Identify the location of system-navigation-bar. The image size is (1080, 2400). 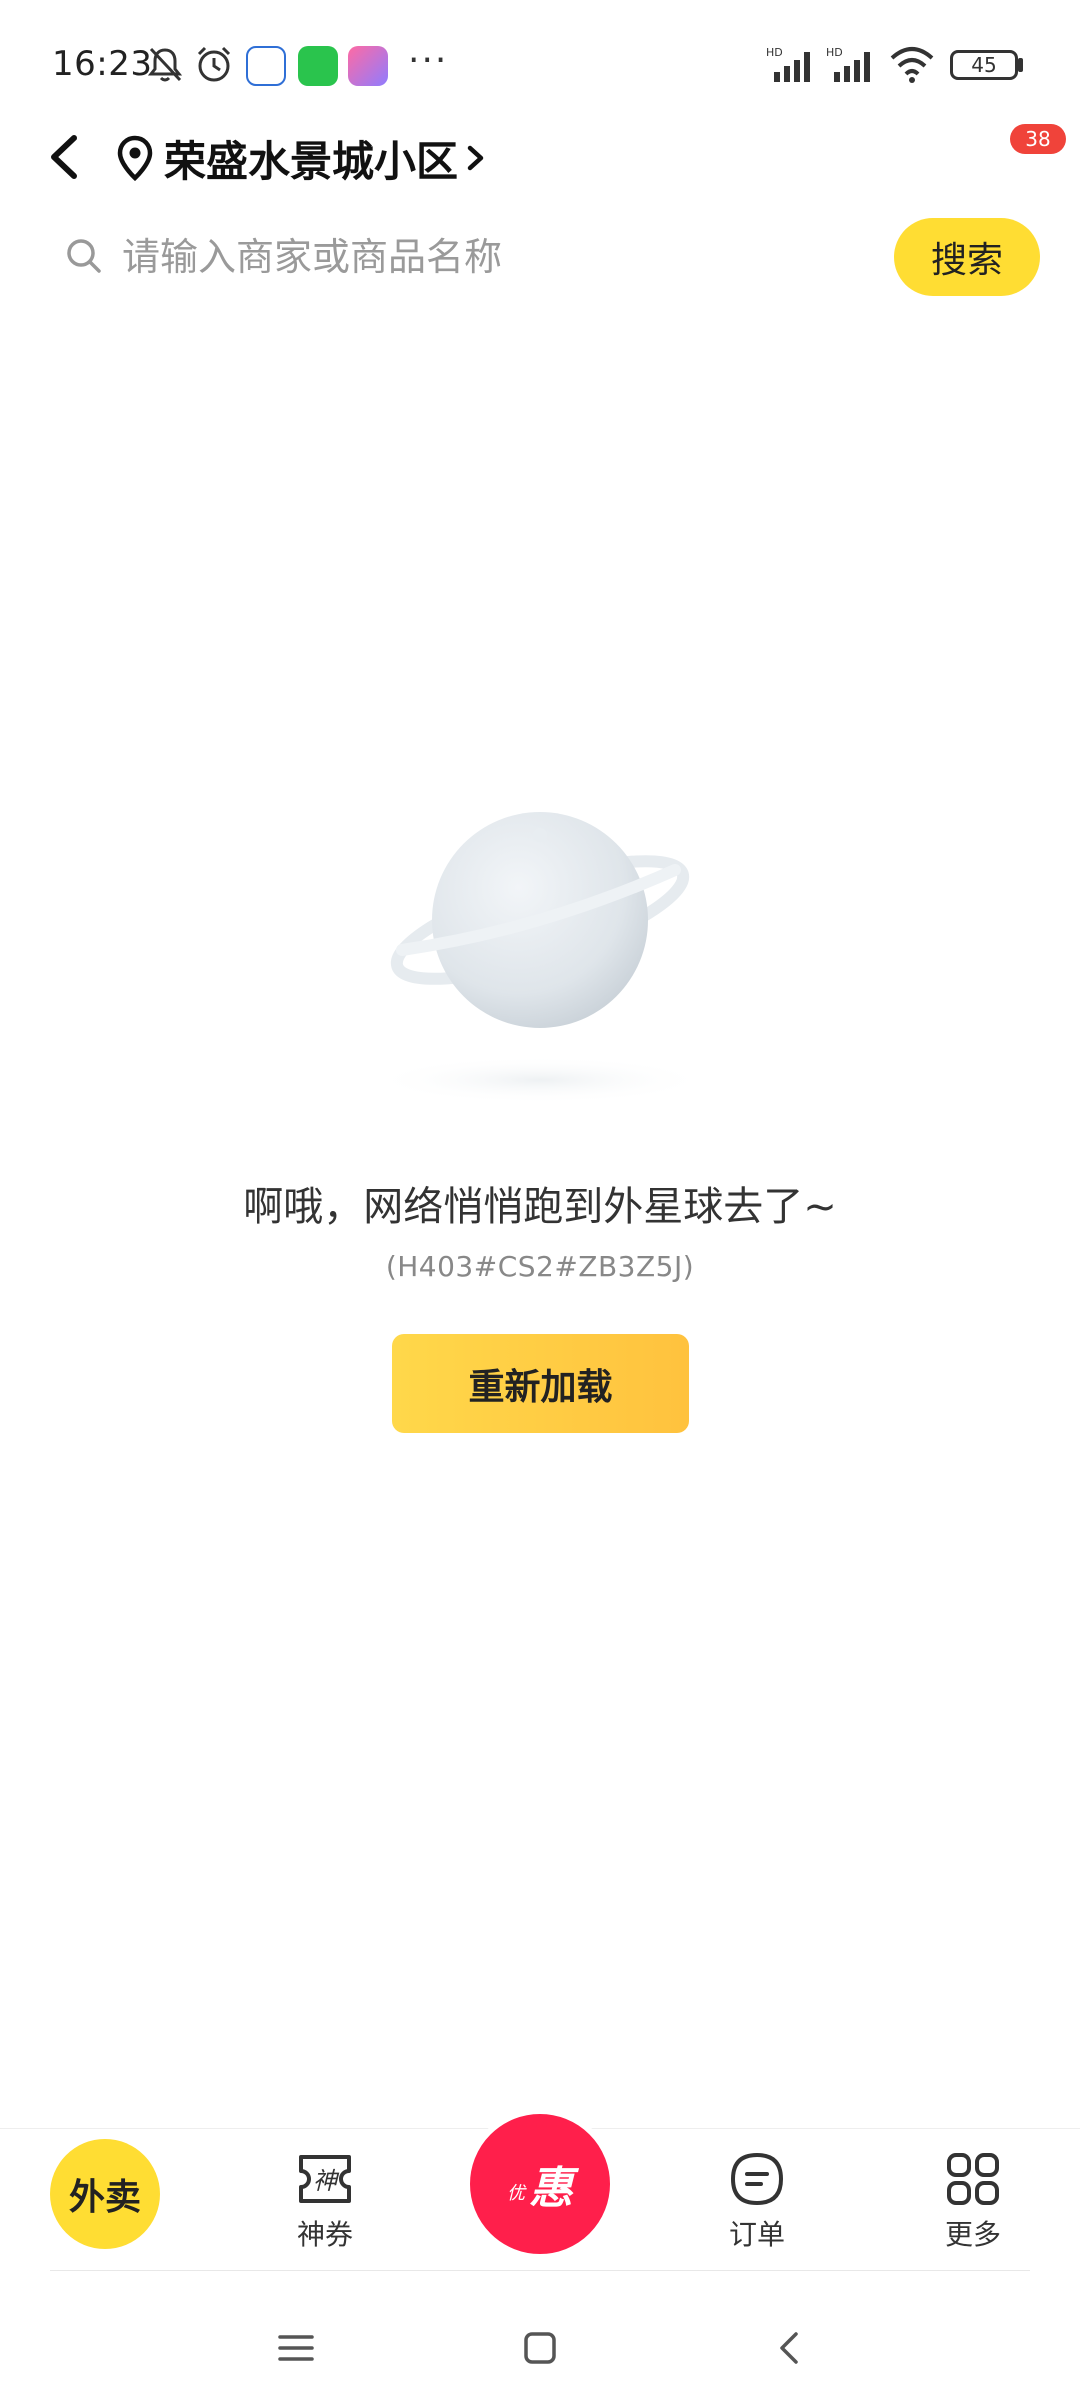
(540, 2340).